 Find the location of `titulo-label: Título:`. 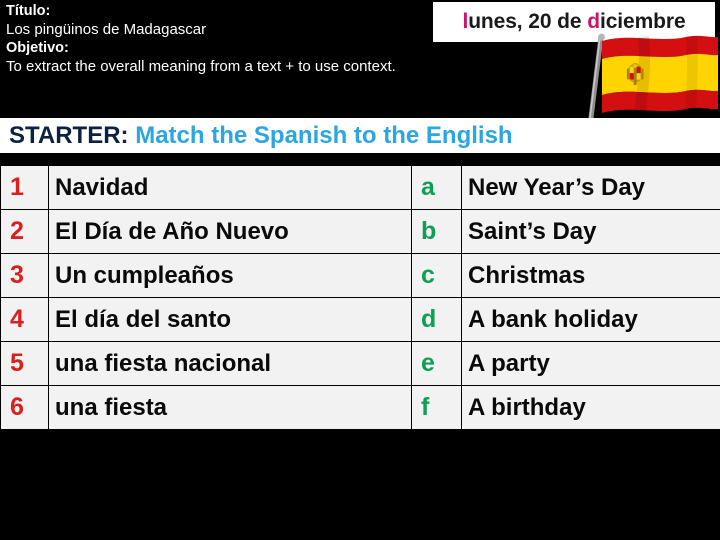

titulo-label: Título: is located at coordinates (28, 11).